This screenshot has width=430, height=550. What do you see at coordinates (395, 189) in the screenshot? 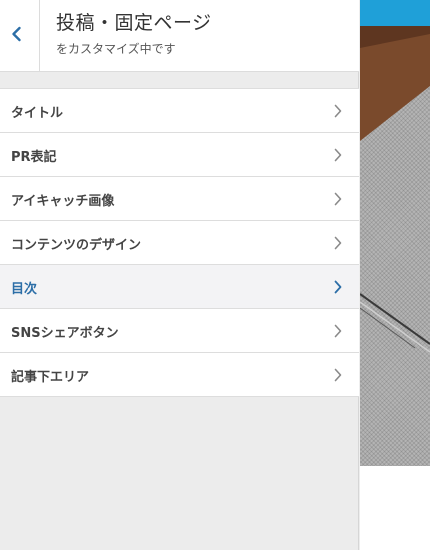
I see `hero-photo-shapes` at bounding box center [395, 189].